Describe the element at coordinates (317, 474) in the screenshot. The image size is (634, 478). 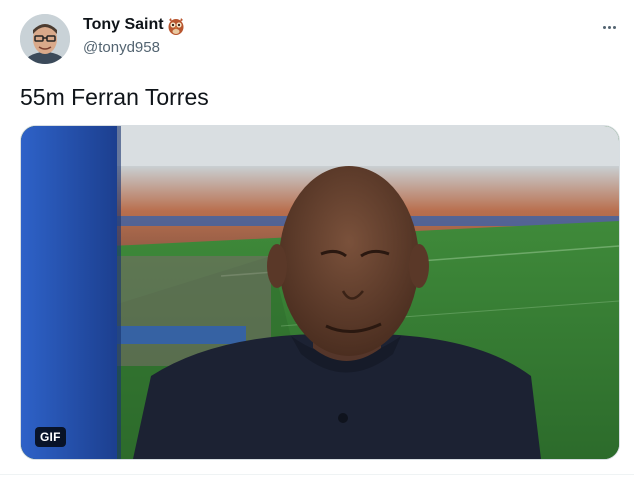
I see `divider` at that location.